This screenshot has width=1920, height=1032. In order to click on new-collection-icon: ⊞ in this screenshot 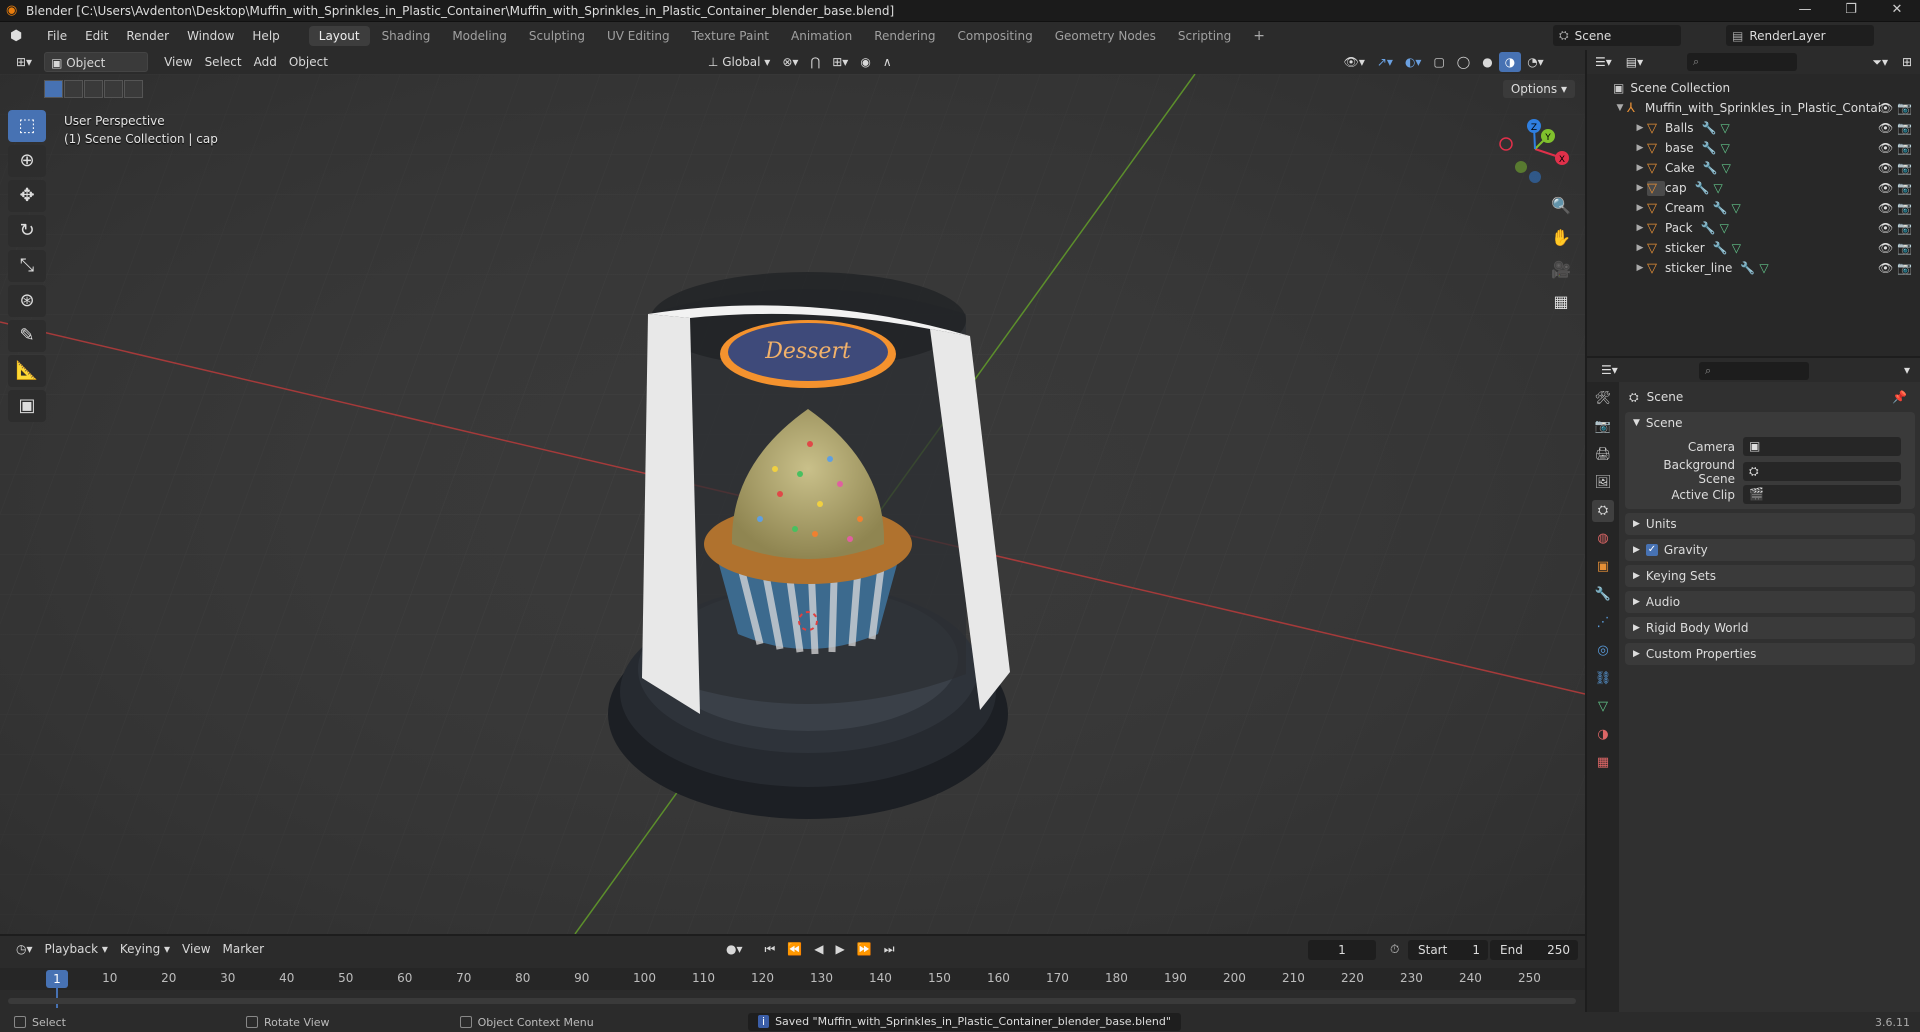, I will do `click(1907, 62)`.